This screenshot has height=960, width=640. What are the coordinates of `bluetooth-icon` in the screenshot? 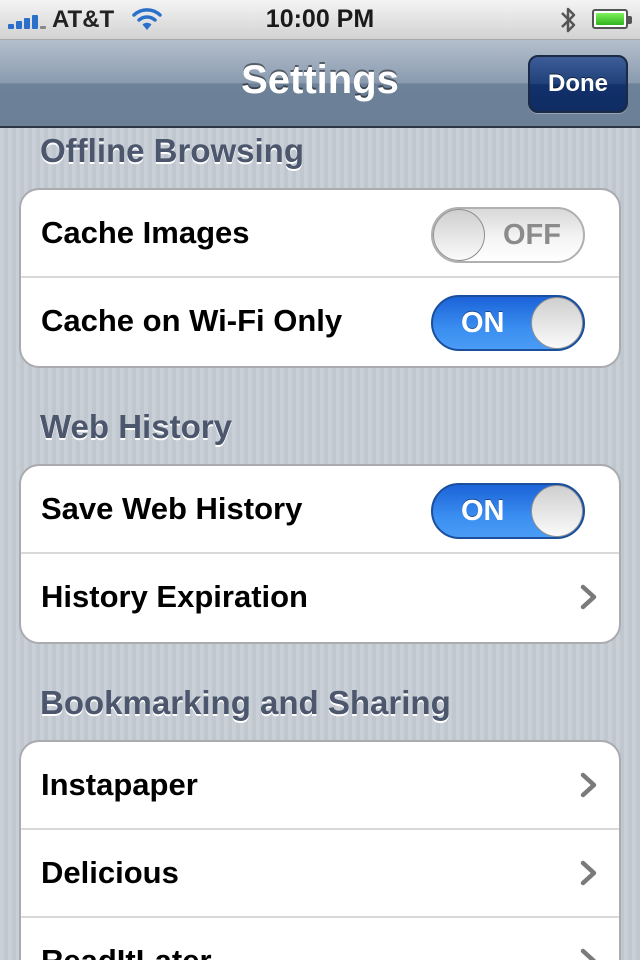 It's located at (568, 20).